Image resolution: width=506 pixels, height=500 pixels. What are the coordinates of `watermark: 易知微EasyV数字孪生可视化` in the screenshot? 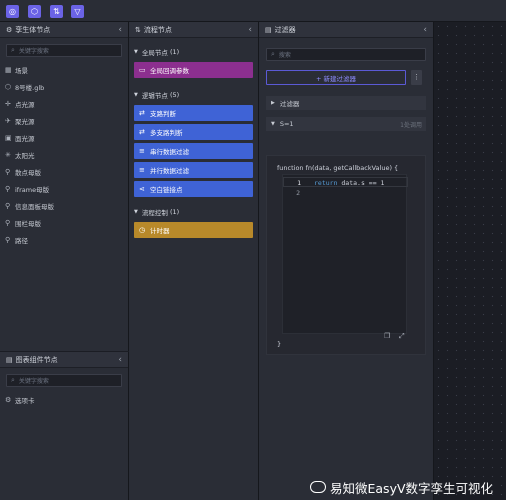 It's located at (401, 487).